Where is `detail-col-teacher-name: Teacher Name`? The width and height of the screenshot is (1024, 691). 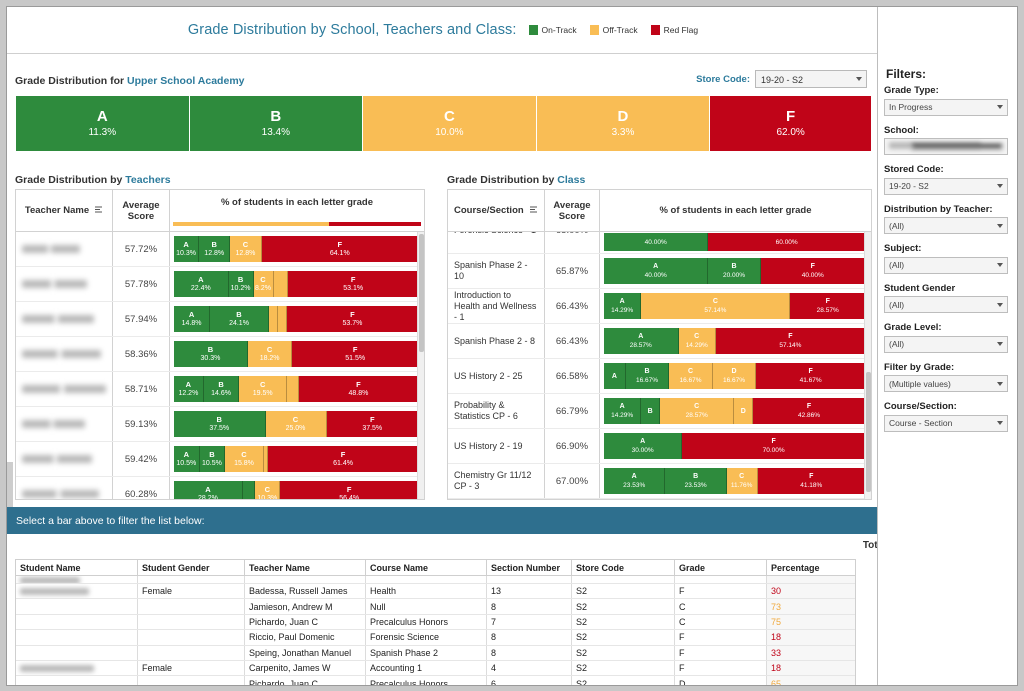
detail-col-teacher-name: Teacher Name is located at coordinates (305, 567).